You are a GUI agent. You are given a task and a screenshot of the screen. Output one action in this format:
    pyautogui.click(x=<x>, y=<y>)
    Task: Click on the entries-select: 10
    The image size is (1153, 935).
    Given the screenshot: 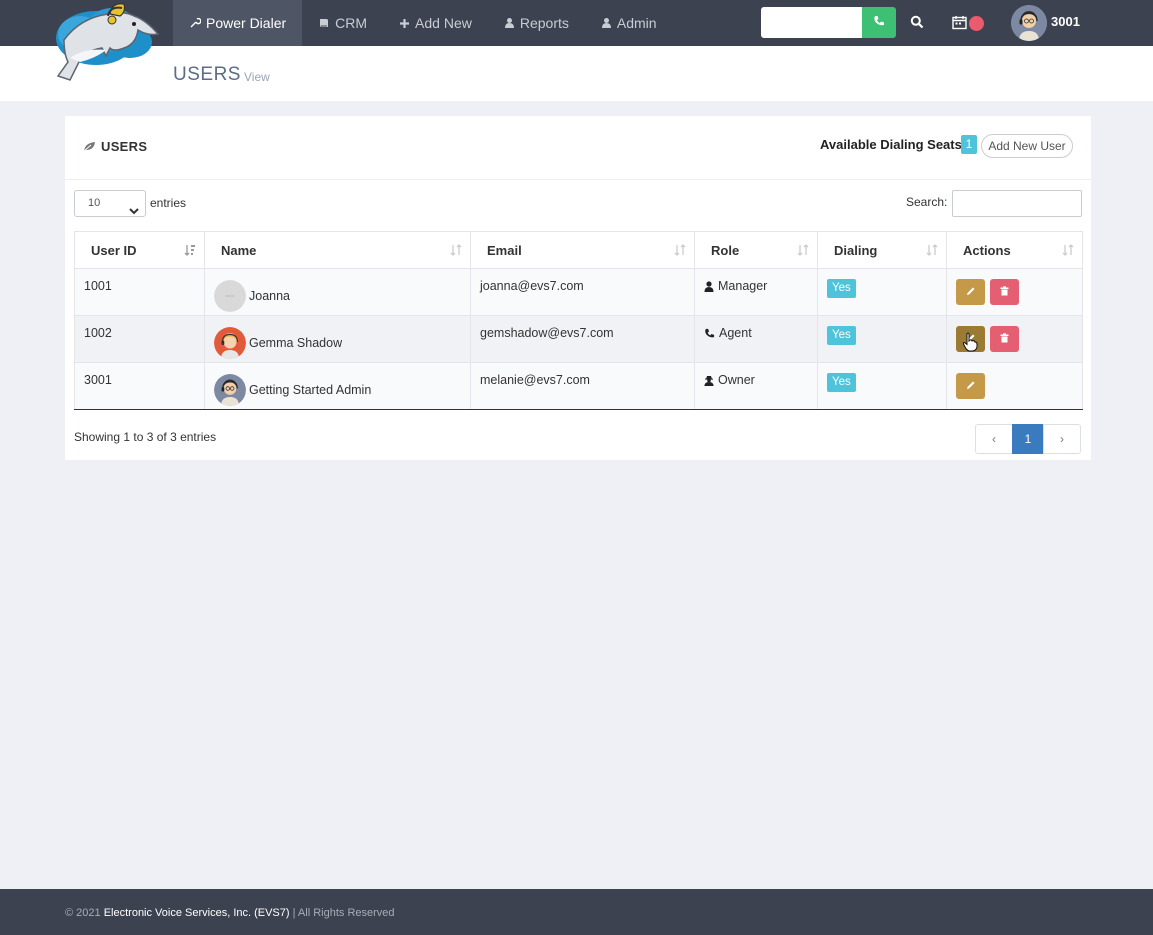 What is the action you would take?
    pyautogui.click(x=110, y=203)
    